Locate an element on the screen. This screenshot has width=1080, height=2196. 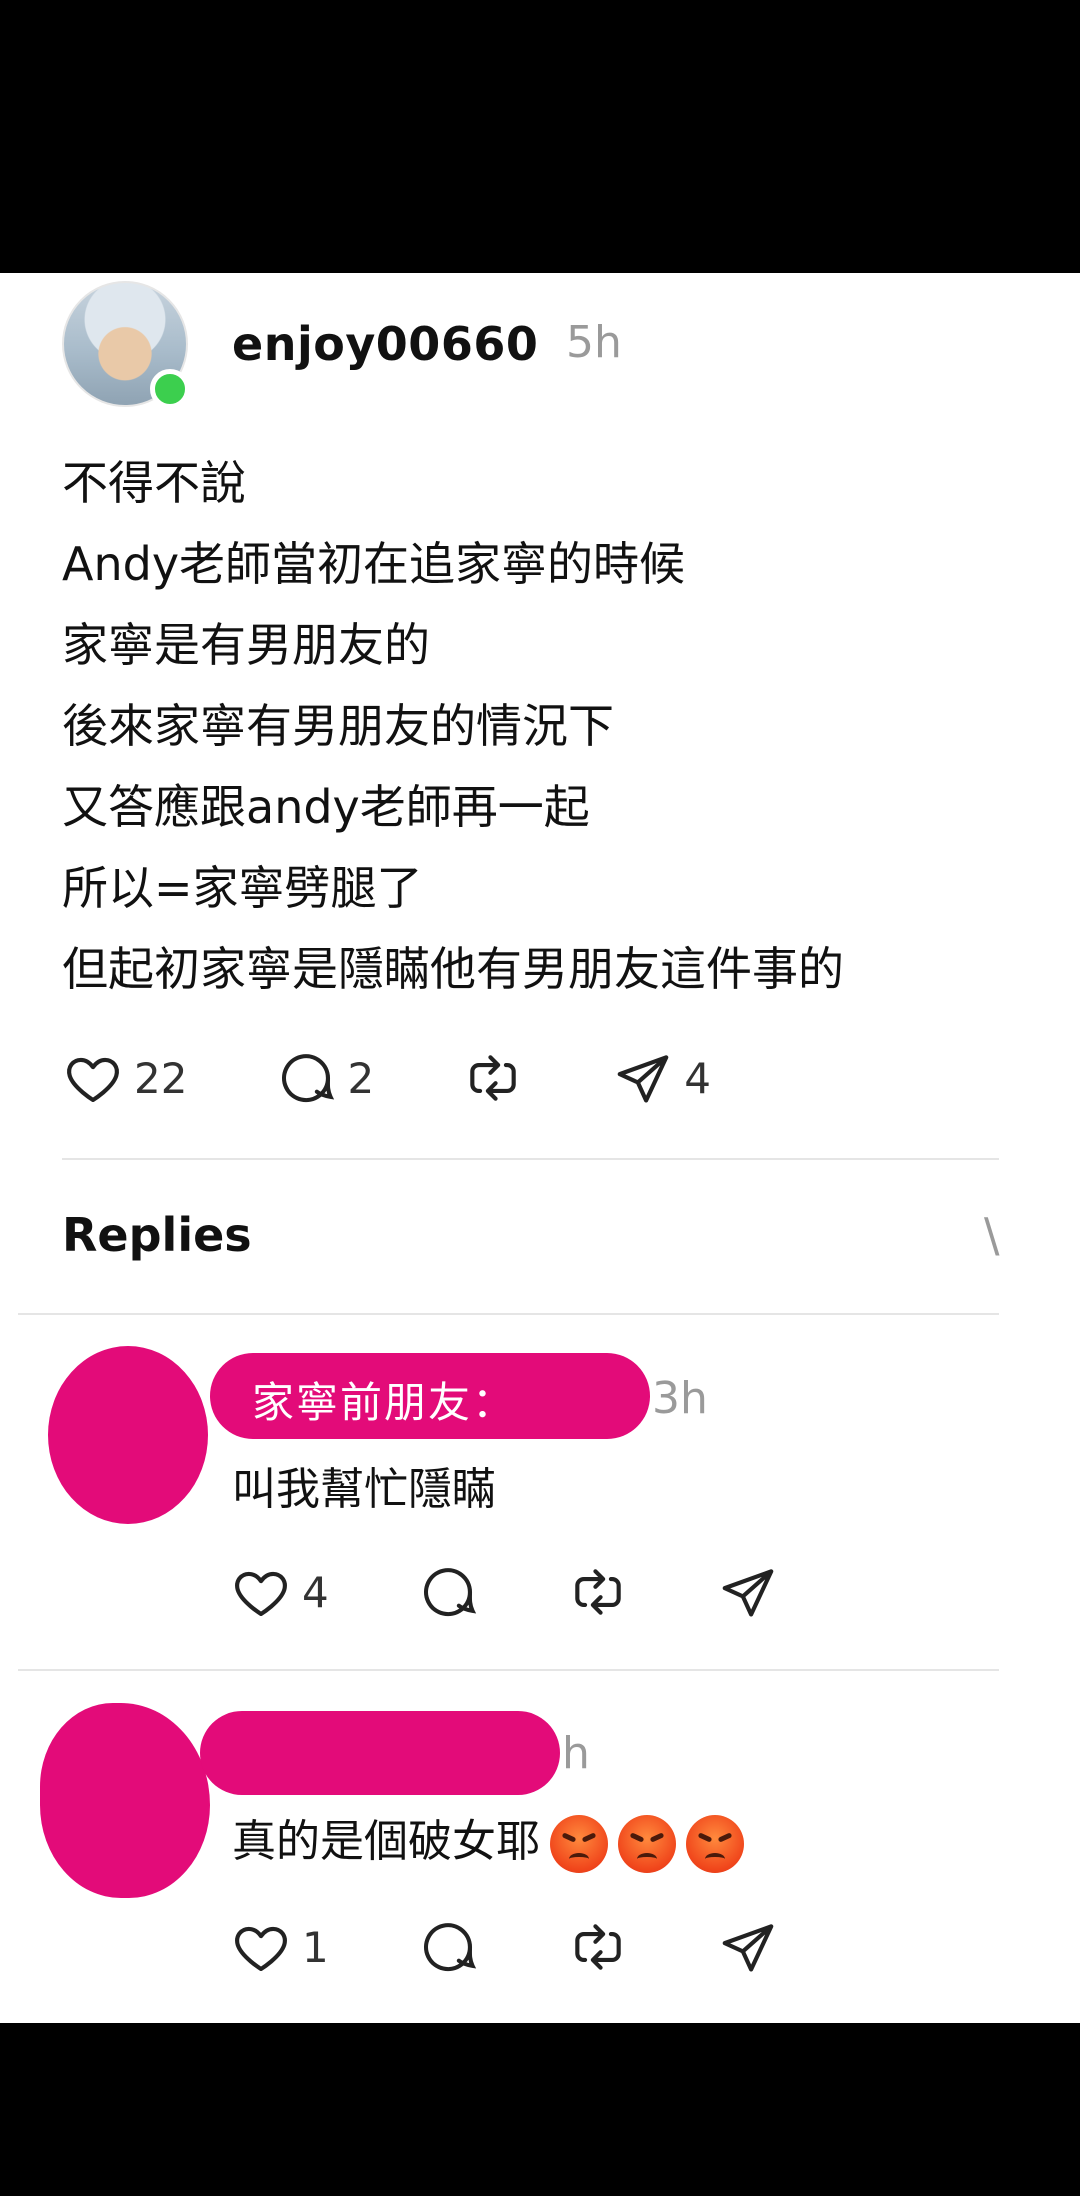
like-button: 1 is located at coordinates (279, 1947).